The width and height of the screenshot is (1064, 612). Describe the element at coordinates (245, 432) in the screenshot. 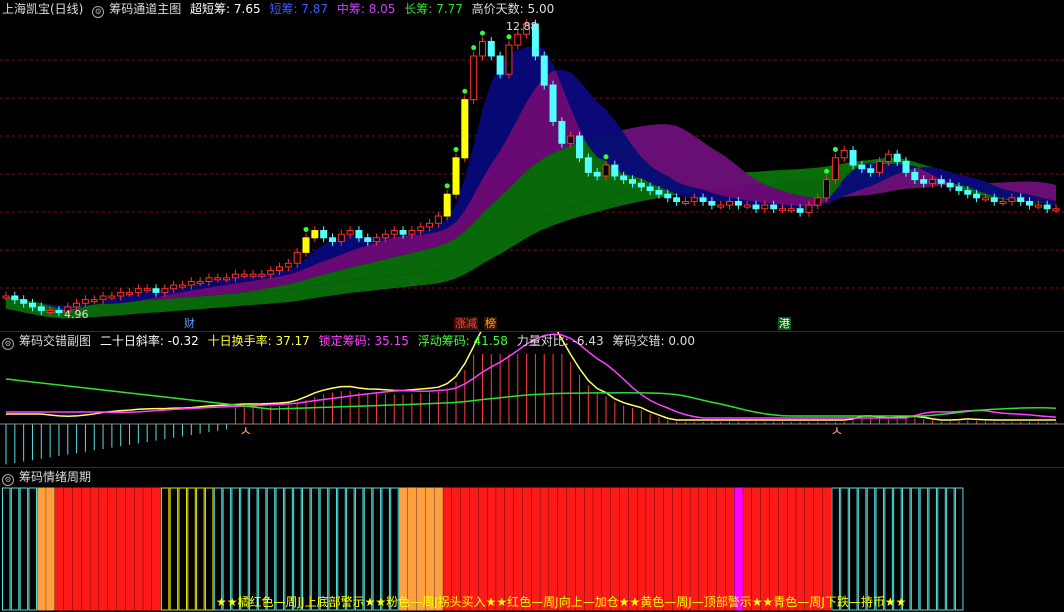

I see `cross-marker: ㅅ` at that location.